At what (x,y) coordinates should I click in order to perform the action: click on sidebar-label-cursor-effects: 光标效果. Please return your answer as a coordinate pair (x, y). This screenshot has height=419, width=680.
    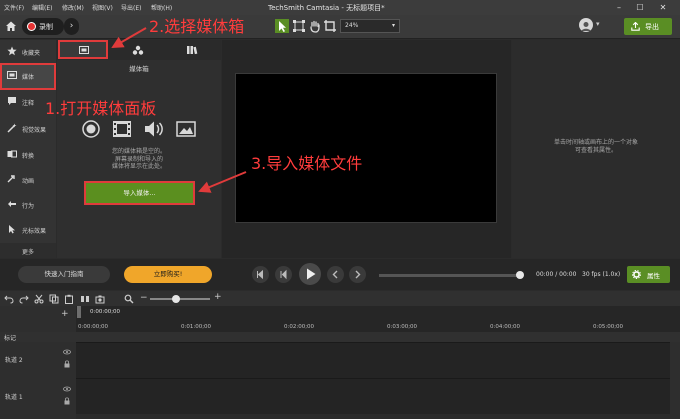
    Looking at the image, I should click on (34, 231).